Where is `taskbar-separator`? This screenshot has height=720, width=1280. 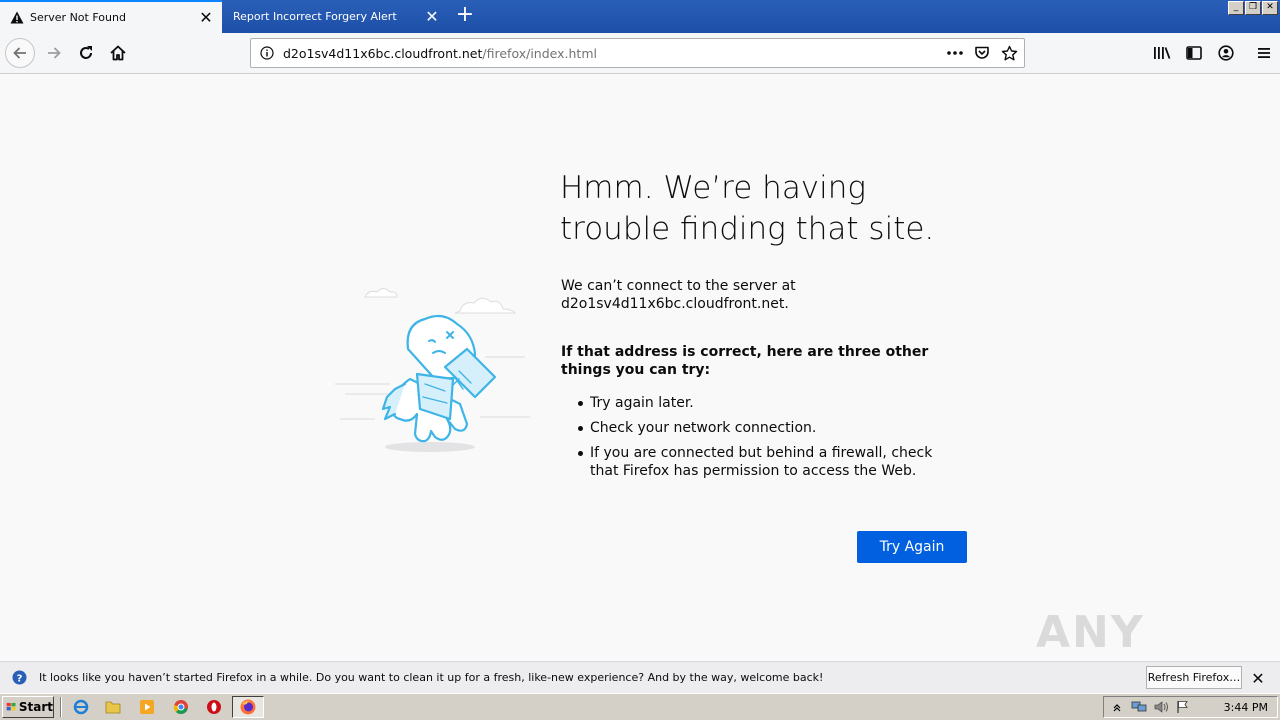
taskbar-separator is located at coordinates (61, 707).